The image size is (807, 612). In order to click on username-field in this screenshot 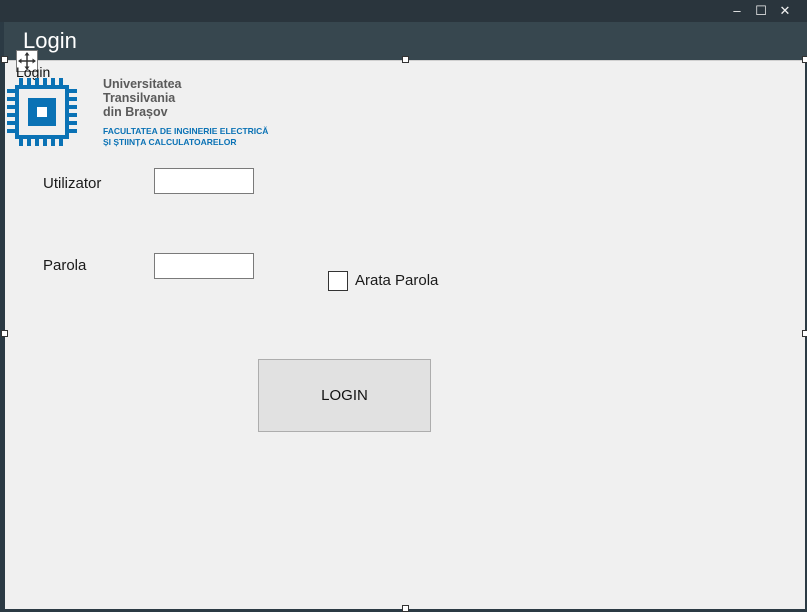, I will do `click(204, 181)`.